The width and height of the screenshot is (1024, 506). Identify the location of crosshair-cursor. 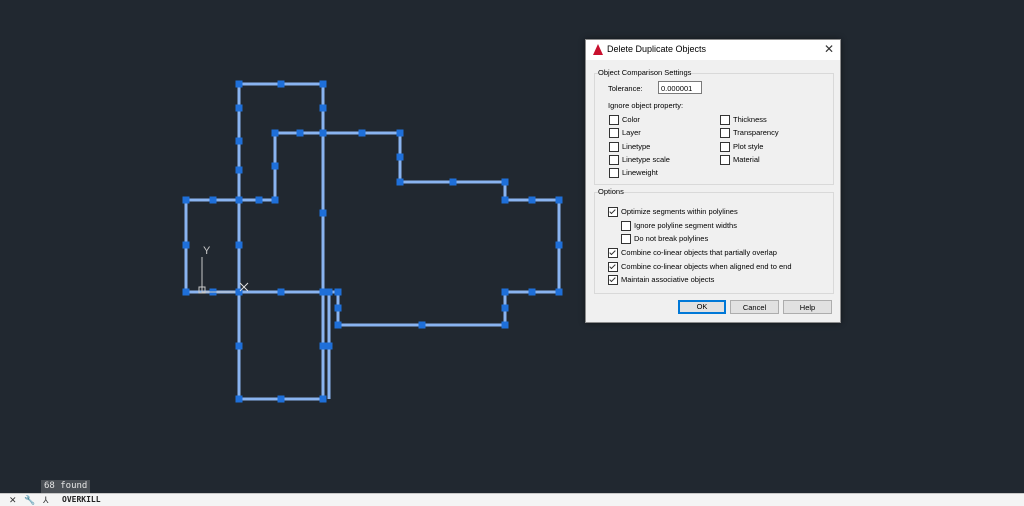
(244, 287).